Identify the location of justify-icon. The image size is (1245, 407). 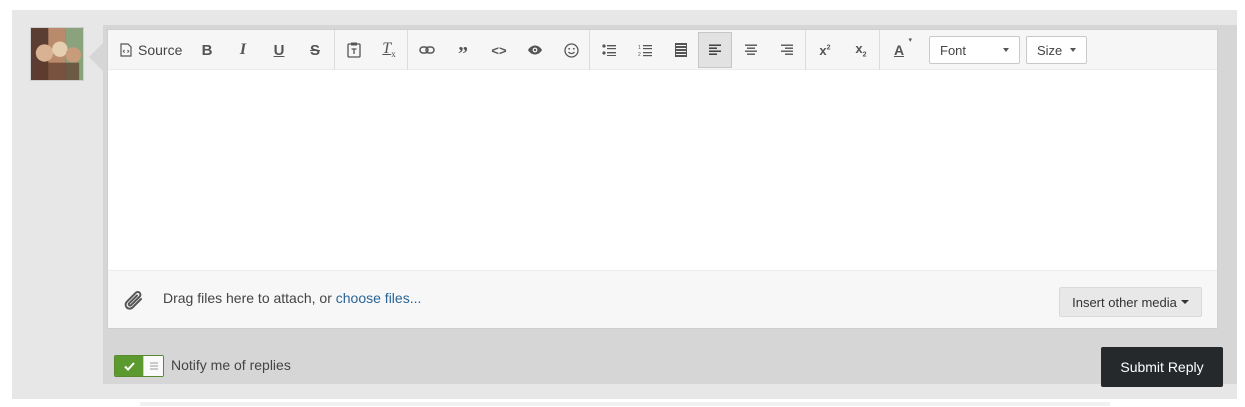
(681, 50).